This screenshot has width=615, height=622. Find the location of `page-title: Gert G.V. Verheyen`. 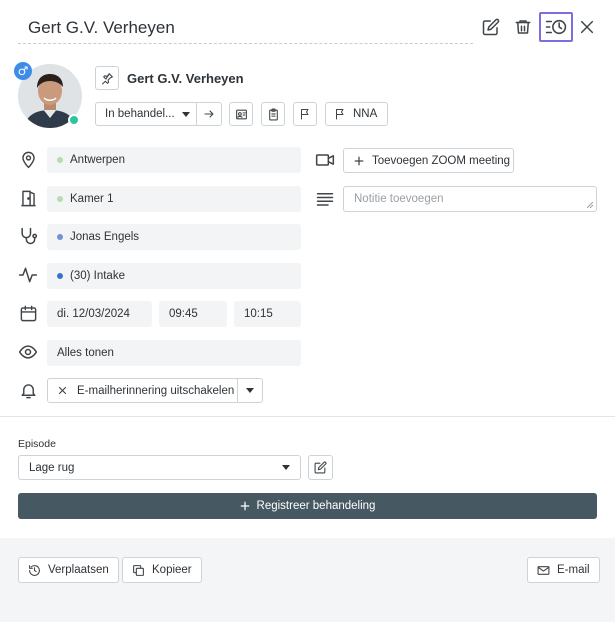

page-title: Gert G.V. Verheyen is located at coordinates (101, 27).